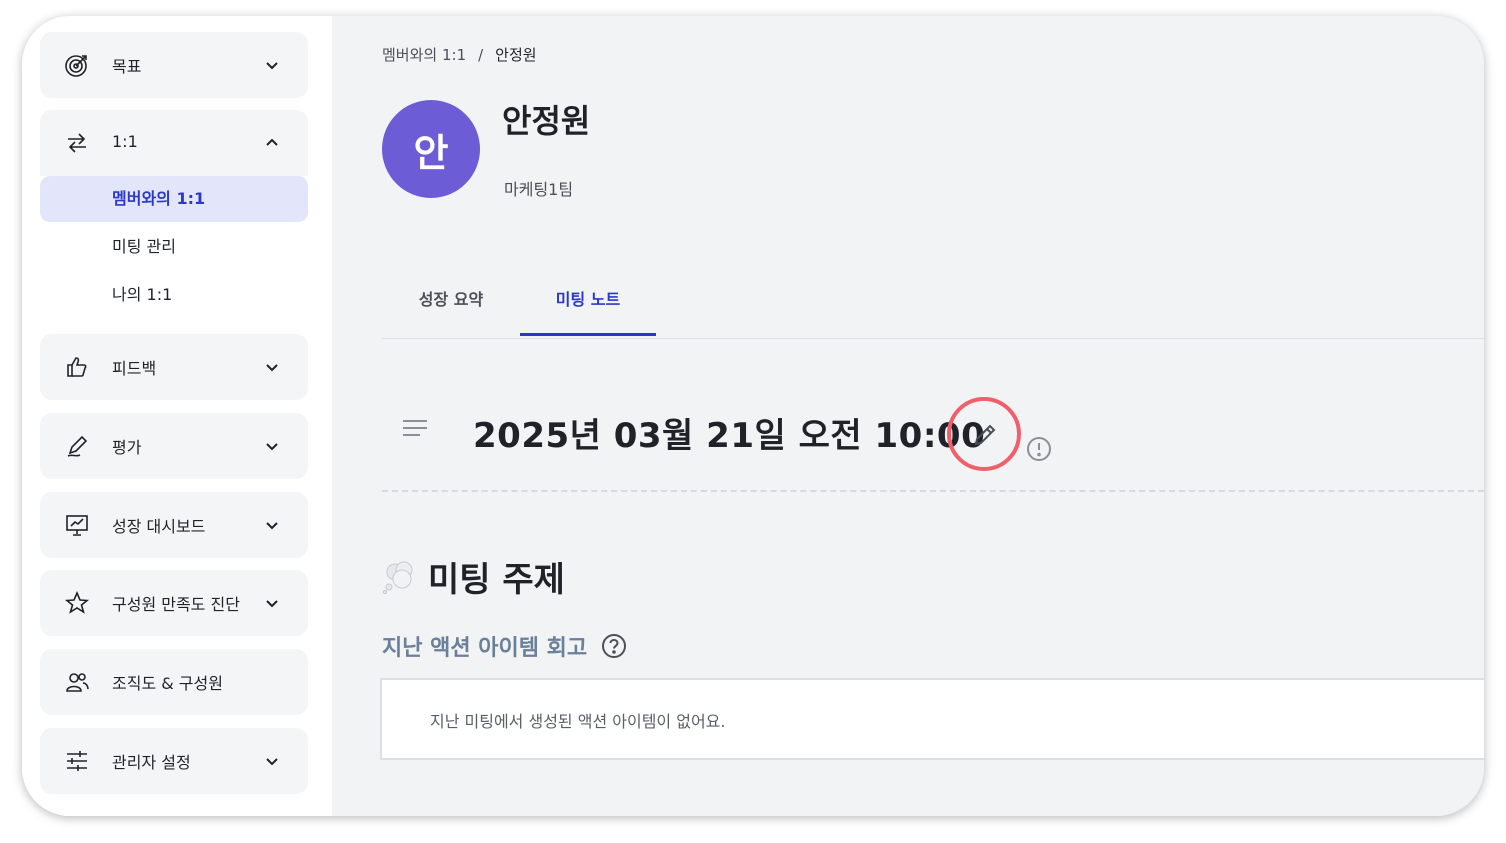 Image resolution: width=1506 pixels, height=843 pixels. I want to click on sidebar-item-evaluation: 평가, so click(174, 446).